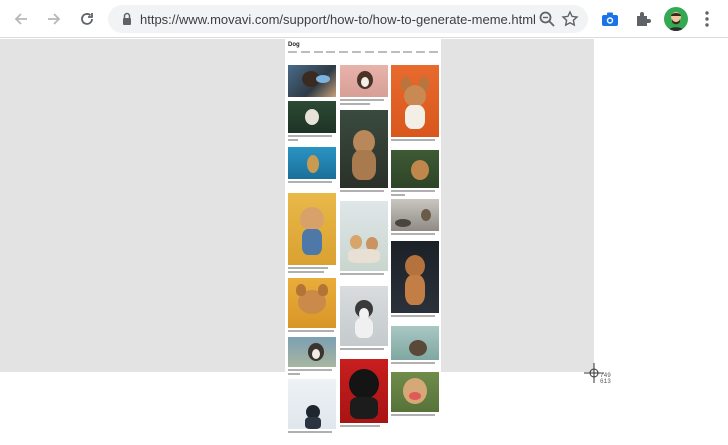 The image size is (728, 445). I want to click on forward-arrow-icon, so click(54, 19).